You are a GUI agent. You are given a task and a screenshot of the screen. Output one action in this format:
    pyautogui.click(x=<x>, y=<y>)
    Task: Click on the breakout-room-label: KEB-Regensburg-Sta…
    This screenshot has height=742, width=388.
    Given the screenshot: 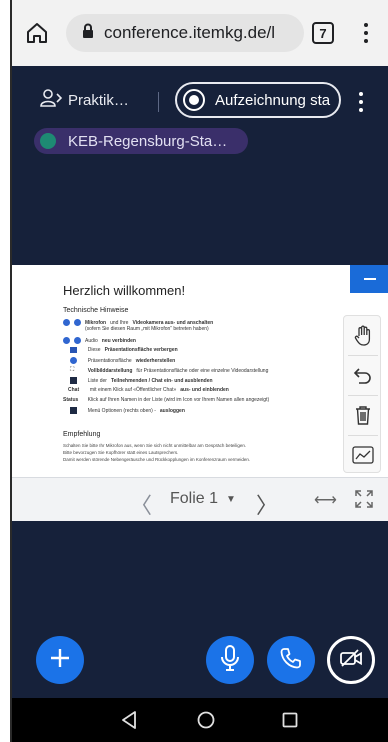 What is the action you would take?
    pyautogui.click(x=148, y=141)
    